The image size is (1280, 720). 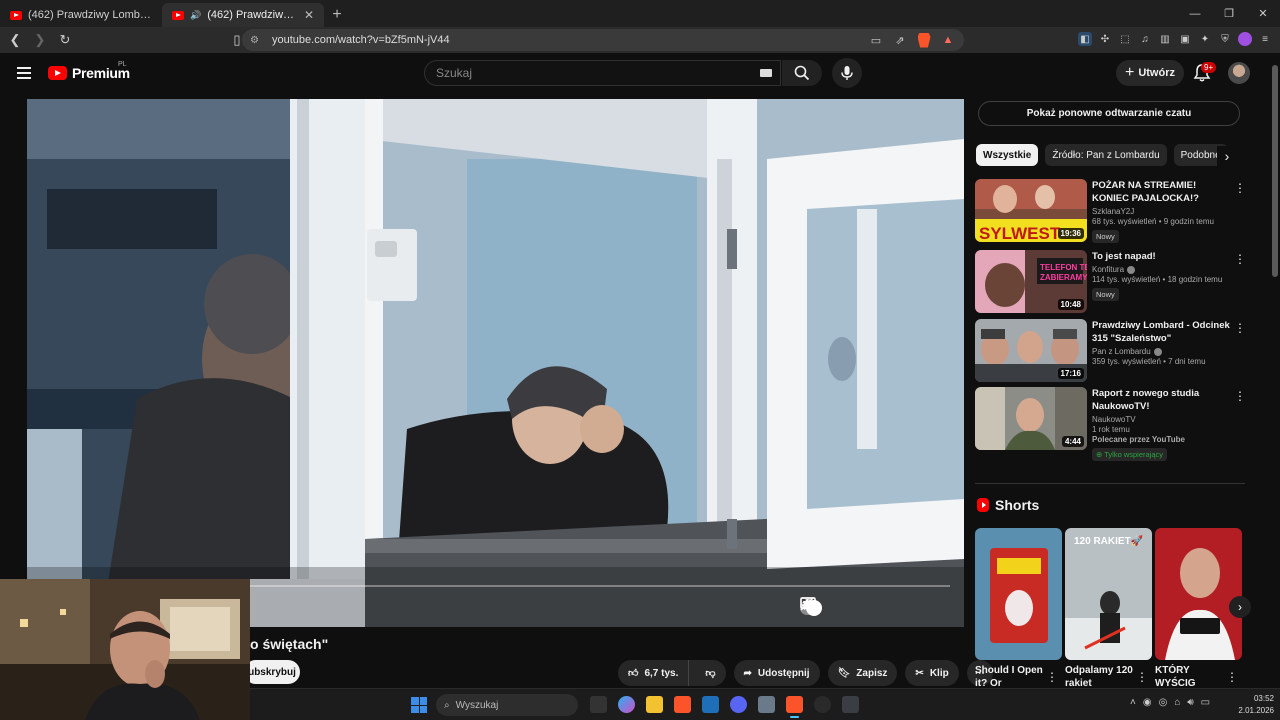 What do you see at coordinates (822, 704) in the screenshot?
I see `obs-icon` at bounding box center [822, 704].